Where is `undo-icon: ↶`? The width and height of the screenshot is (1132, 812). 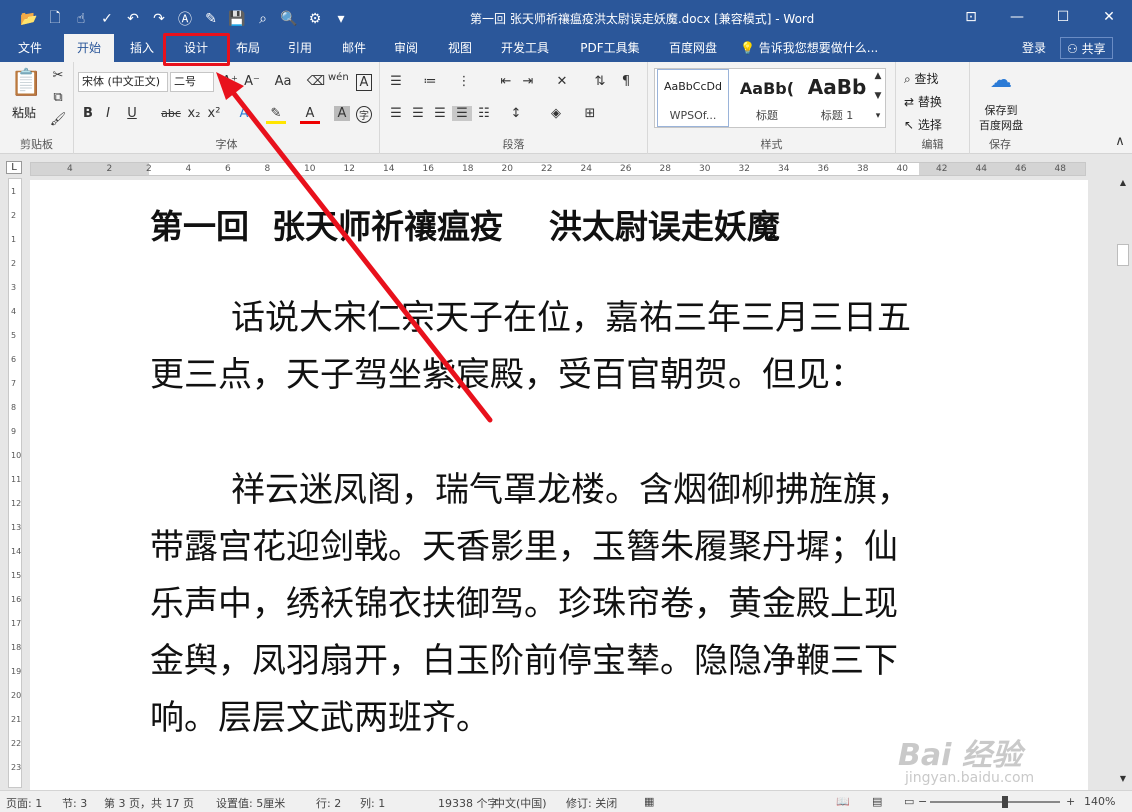 undo-icon: ↶ is located at coordinates (133, 19).